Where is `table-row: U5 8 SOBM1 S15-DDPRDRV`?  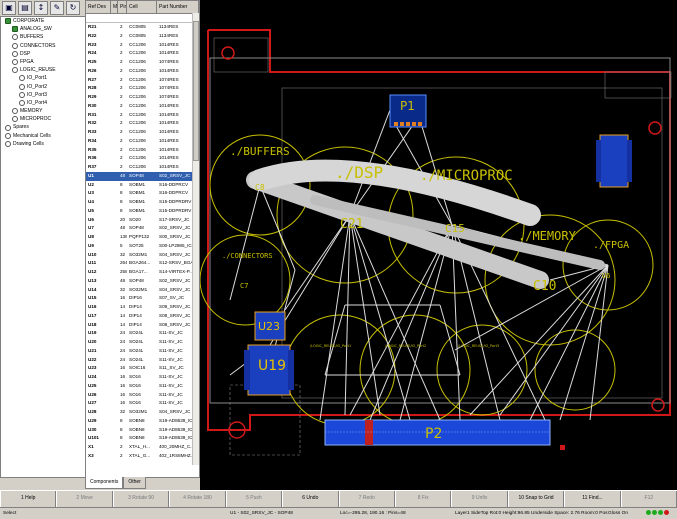
table-row: U5 8 SOBM1 S15-DDPRDRV is located at coordinates (142, 211).